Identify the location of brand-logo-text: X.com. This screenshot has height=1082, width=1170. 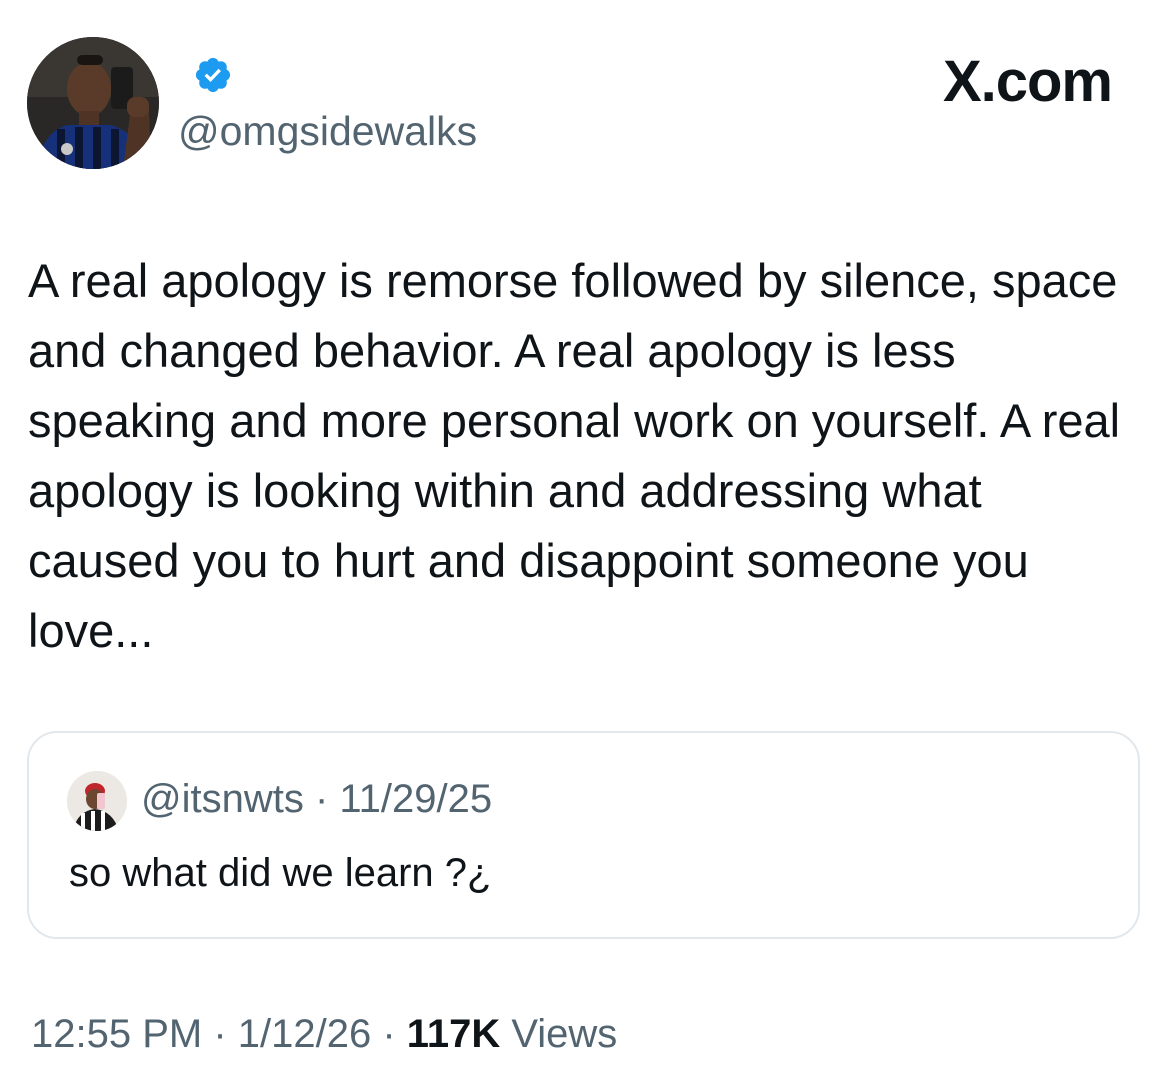
(1027, 81).